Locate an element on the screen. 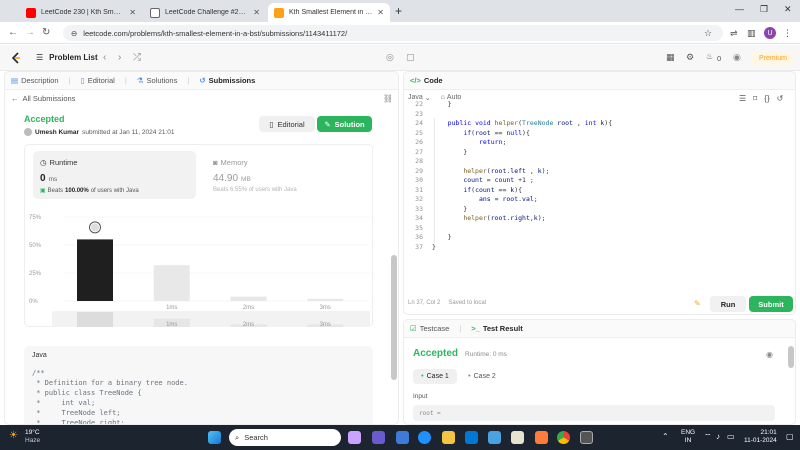 The width and height of the screenshot is (800, 450). battery-icon: ▭ is located at coordinates (731, 436).